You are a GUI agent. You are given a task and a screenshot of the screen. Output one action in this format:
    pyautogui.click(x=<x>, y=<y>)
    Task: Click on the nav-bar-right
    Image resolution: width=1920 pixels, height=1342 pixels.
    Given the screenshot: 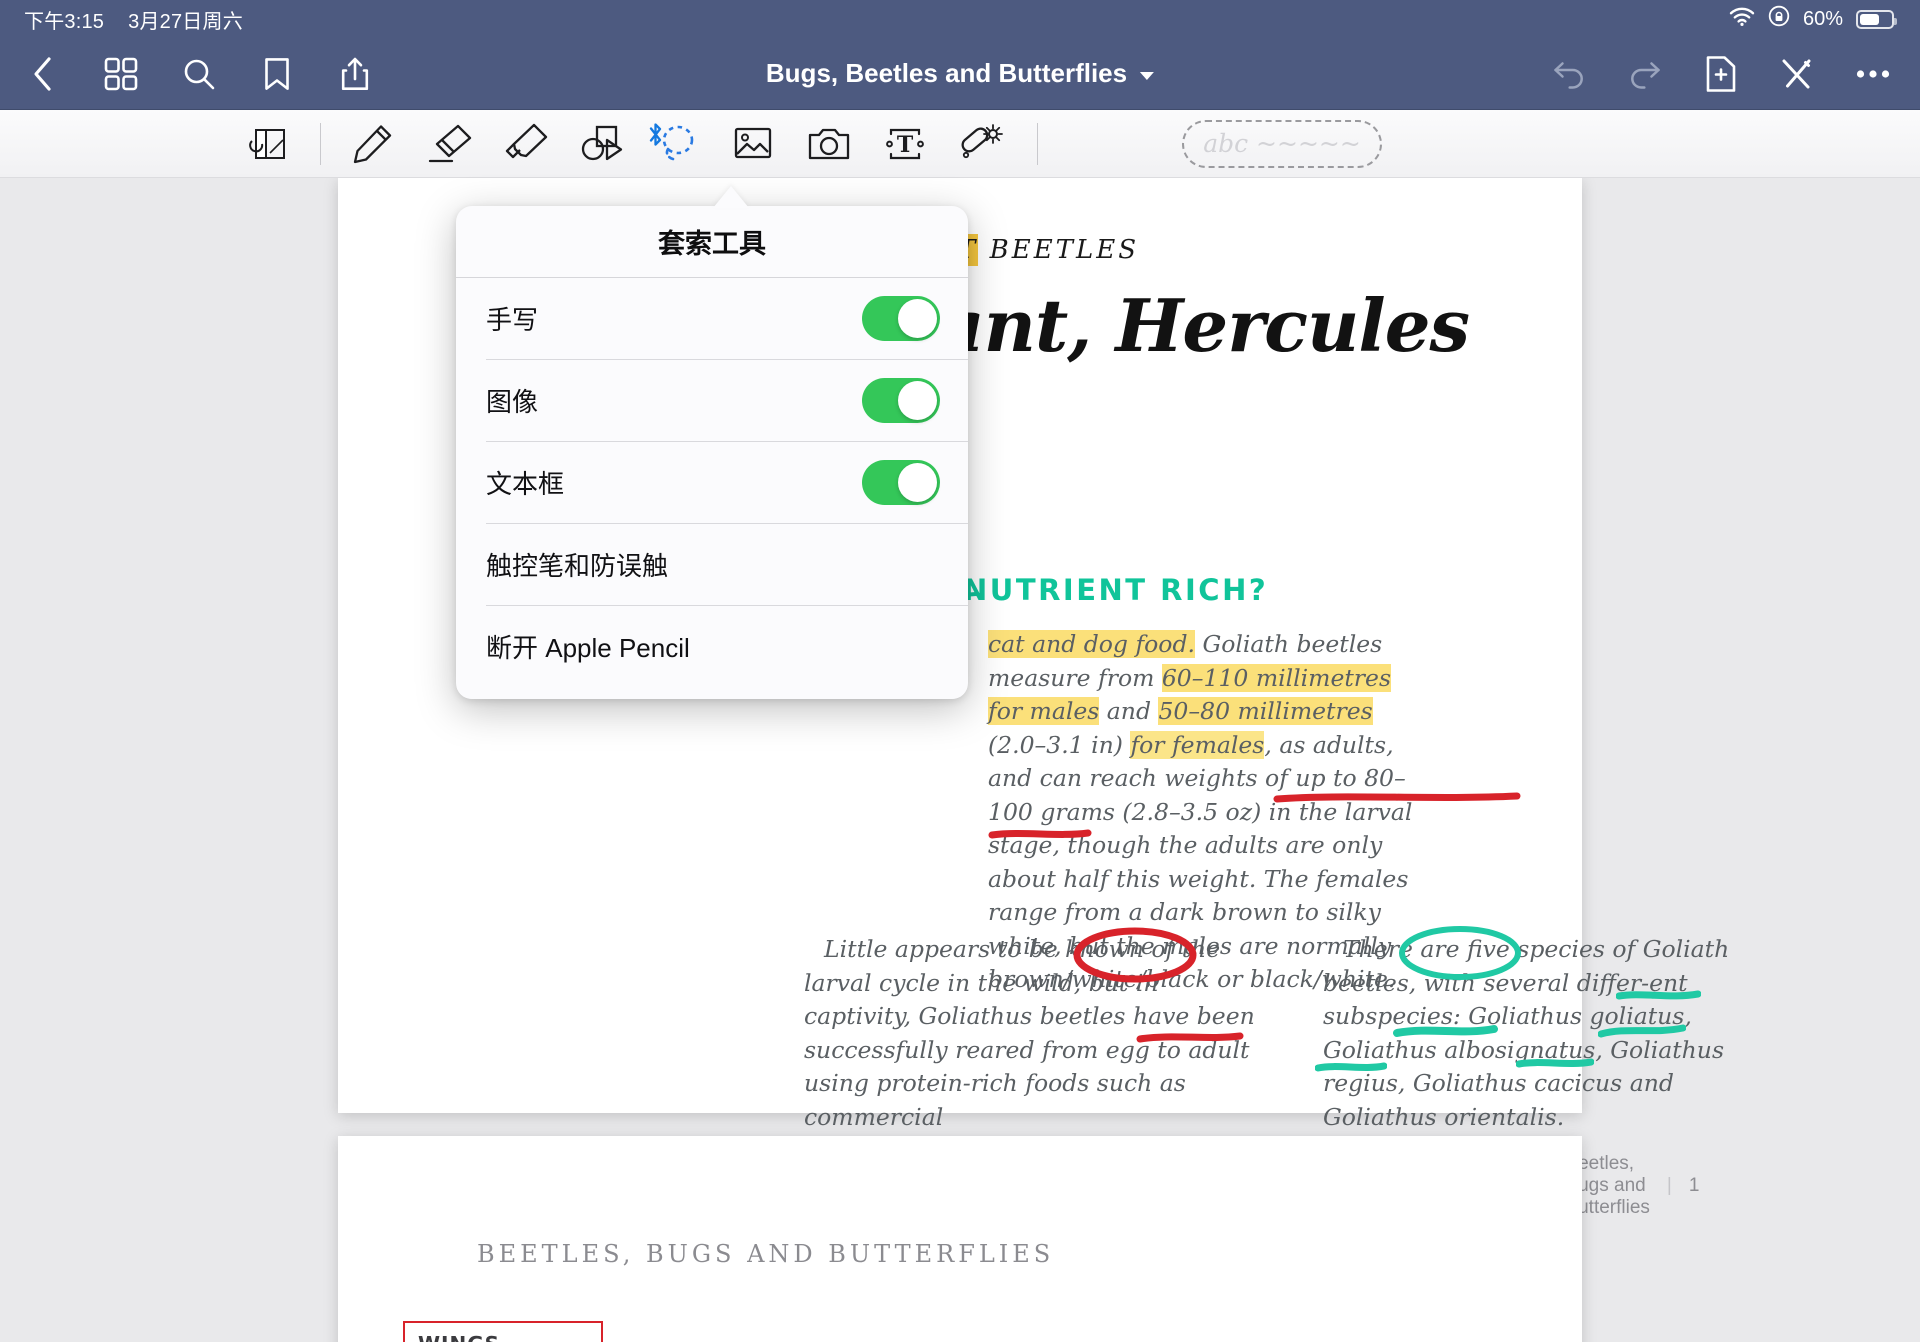 What is the action you would take?
    pyautogui.click(x=1734, y=74)
    